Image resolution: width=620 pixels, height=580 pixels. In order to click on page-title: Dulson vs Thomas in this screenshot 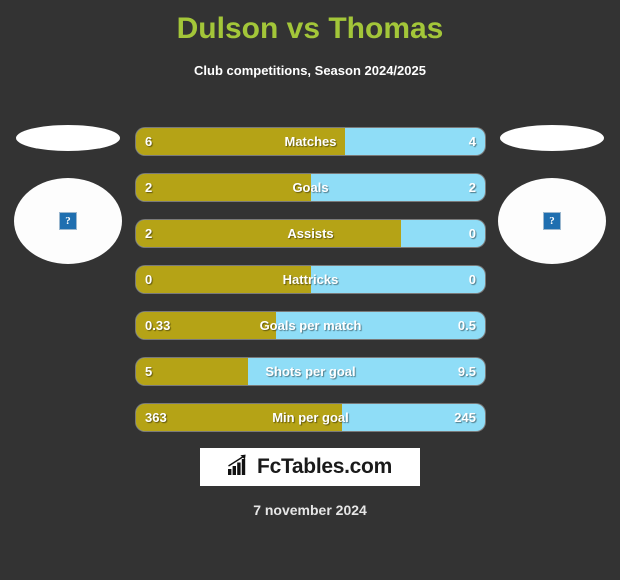, I will do `click(310, 28)`.